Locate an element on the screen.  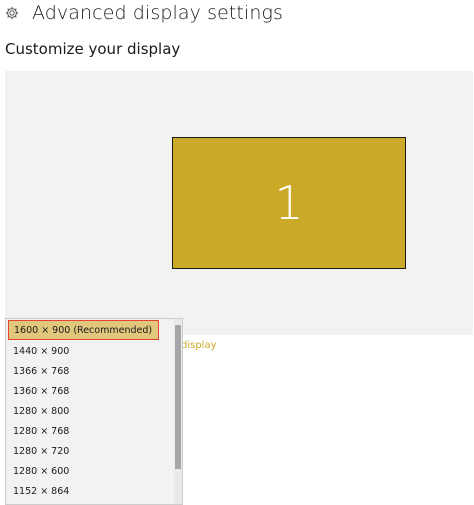
monitor-tile-1: 1 is located at coordinates (289, 203).